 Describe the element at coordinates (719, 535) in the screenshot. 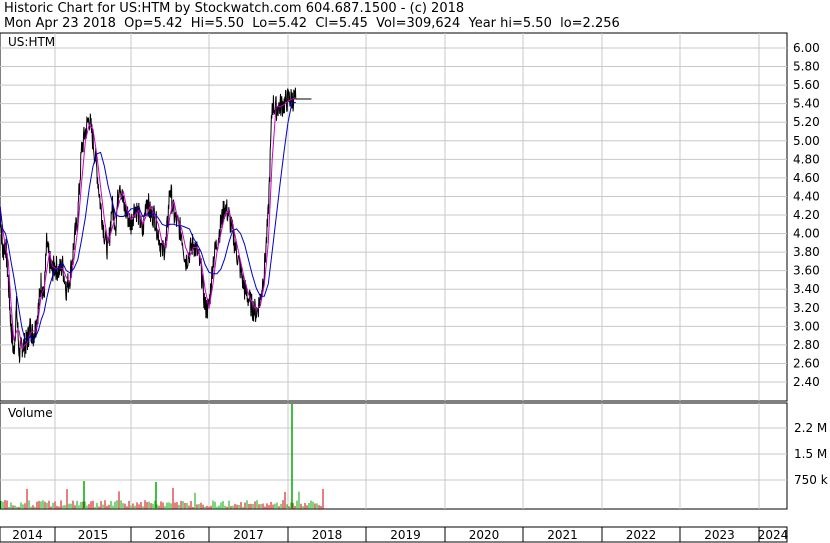

I see `year-label: 2023` at that location.